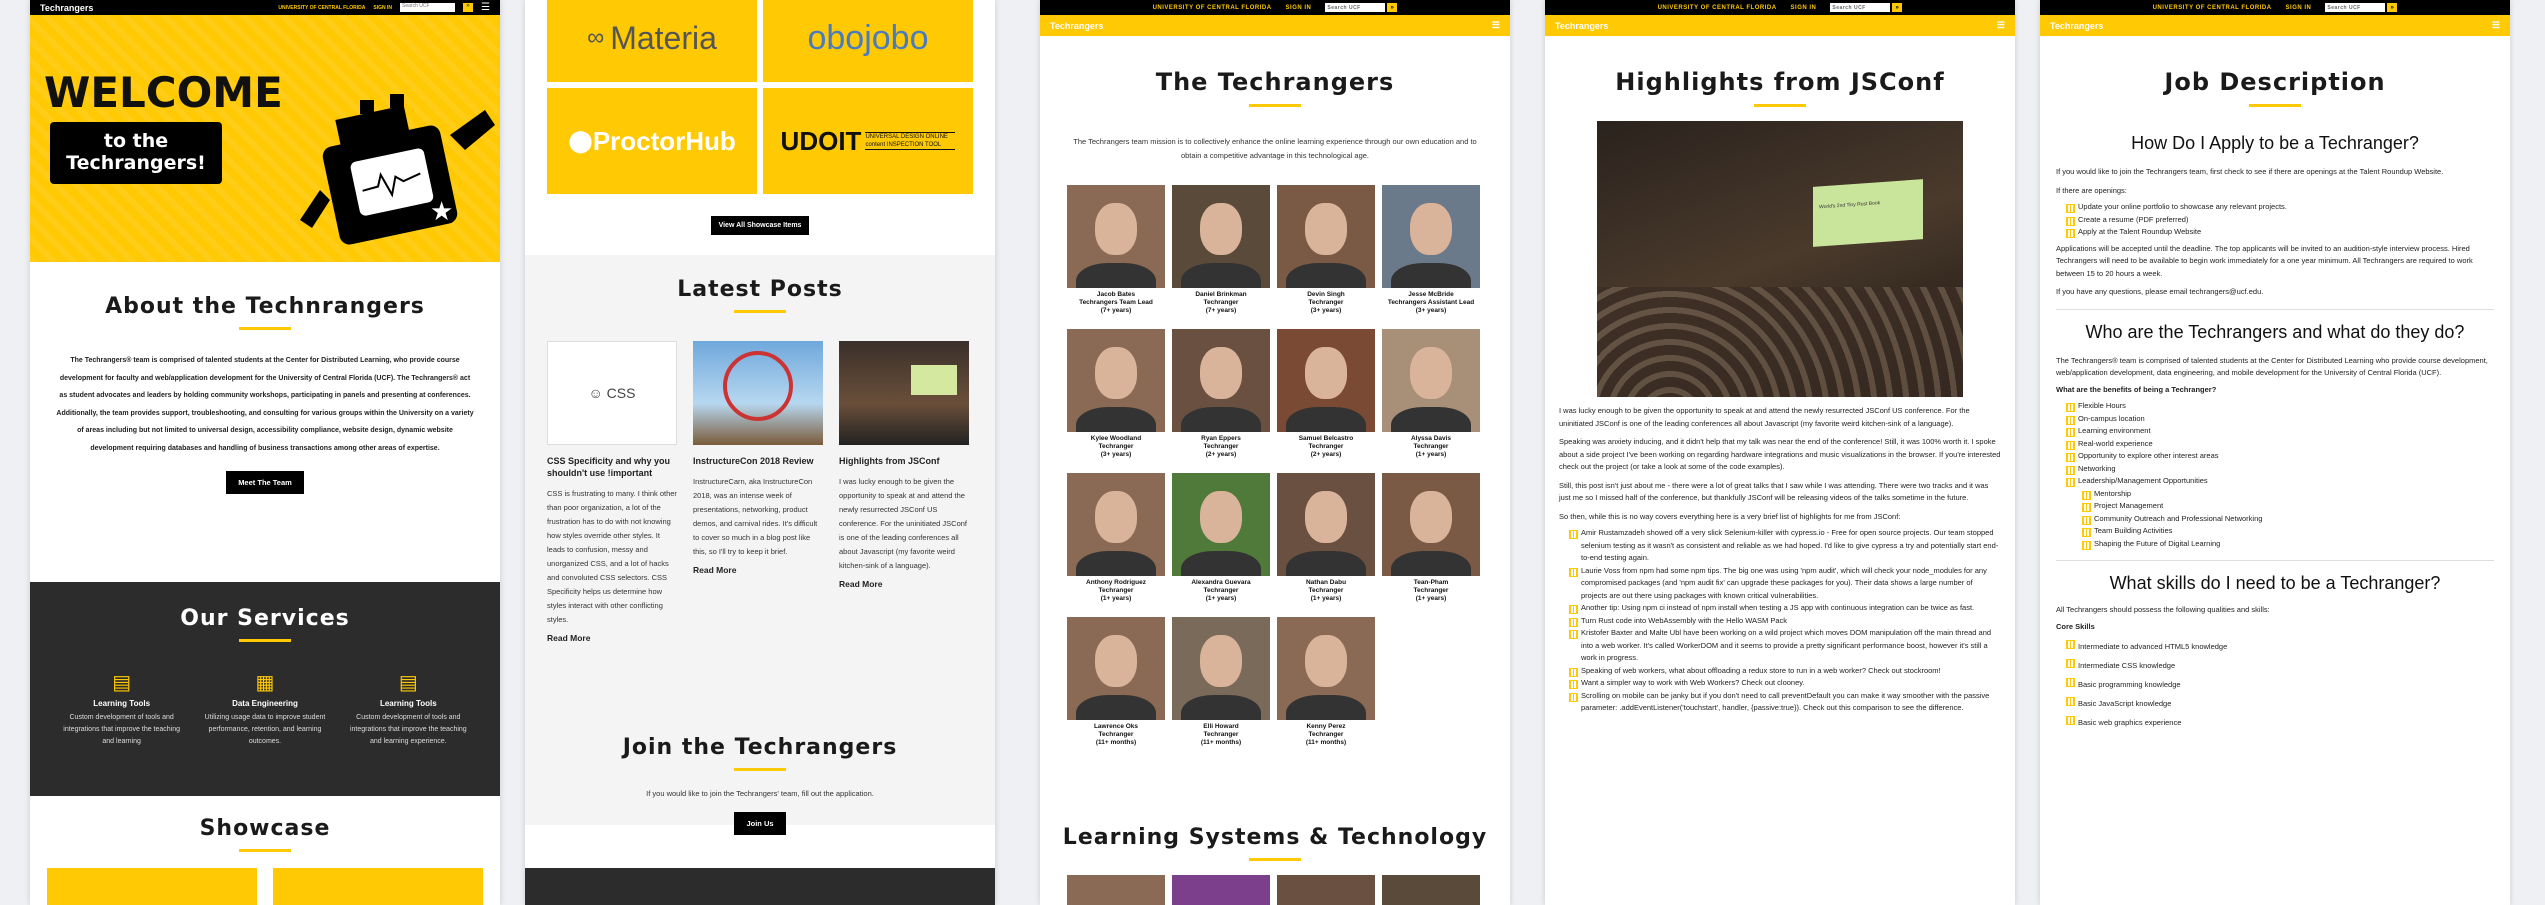 The width and height of the screenshot is (2545, 905). What do you see at coordinates (1116, 726) in the screenshot?
I see `team-member-name: Lawrence Oks` at bounding box center [1116, 726].